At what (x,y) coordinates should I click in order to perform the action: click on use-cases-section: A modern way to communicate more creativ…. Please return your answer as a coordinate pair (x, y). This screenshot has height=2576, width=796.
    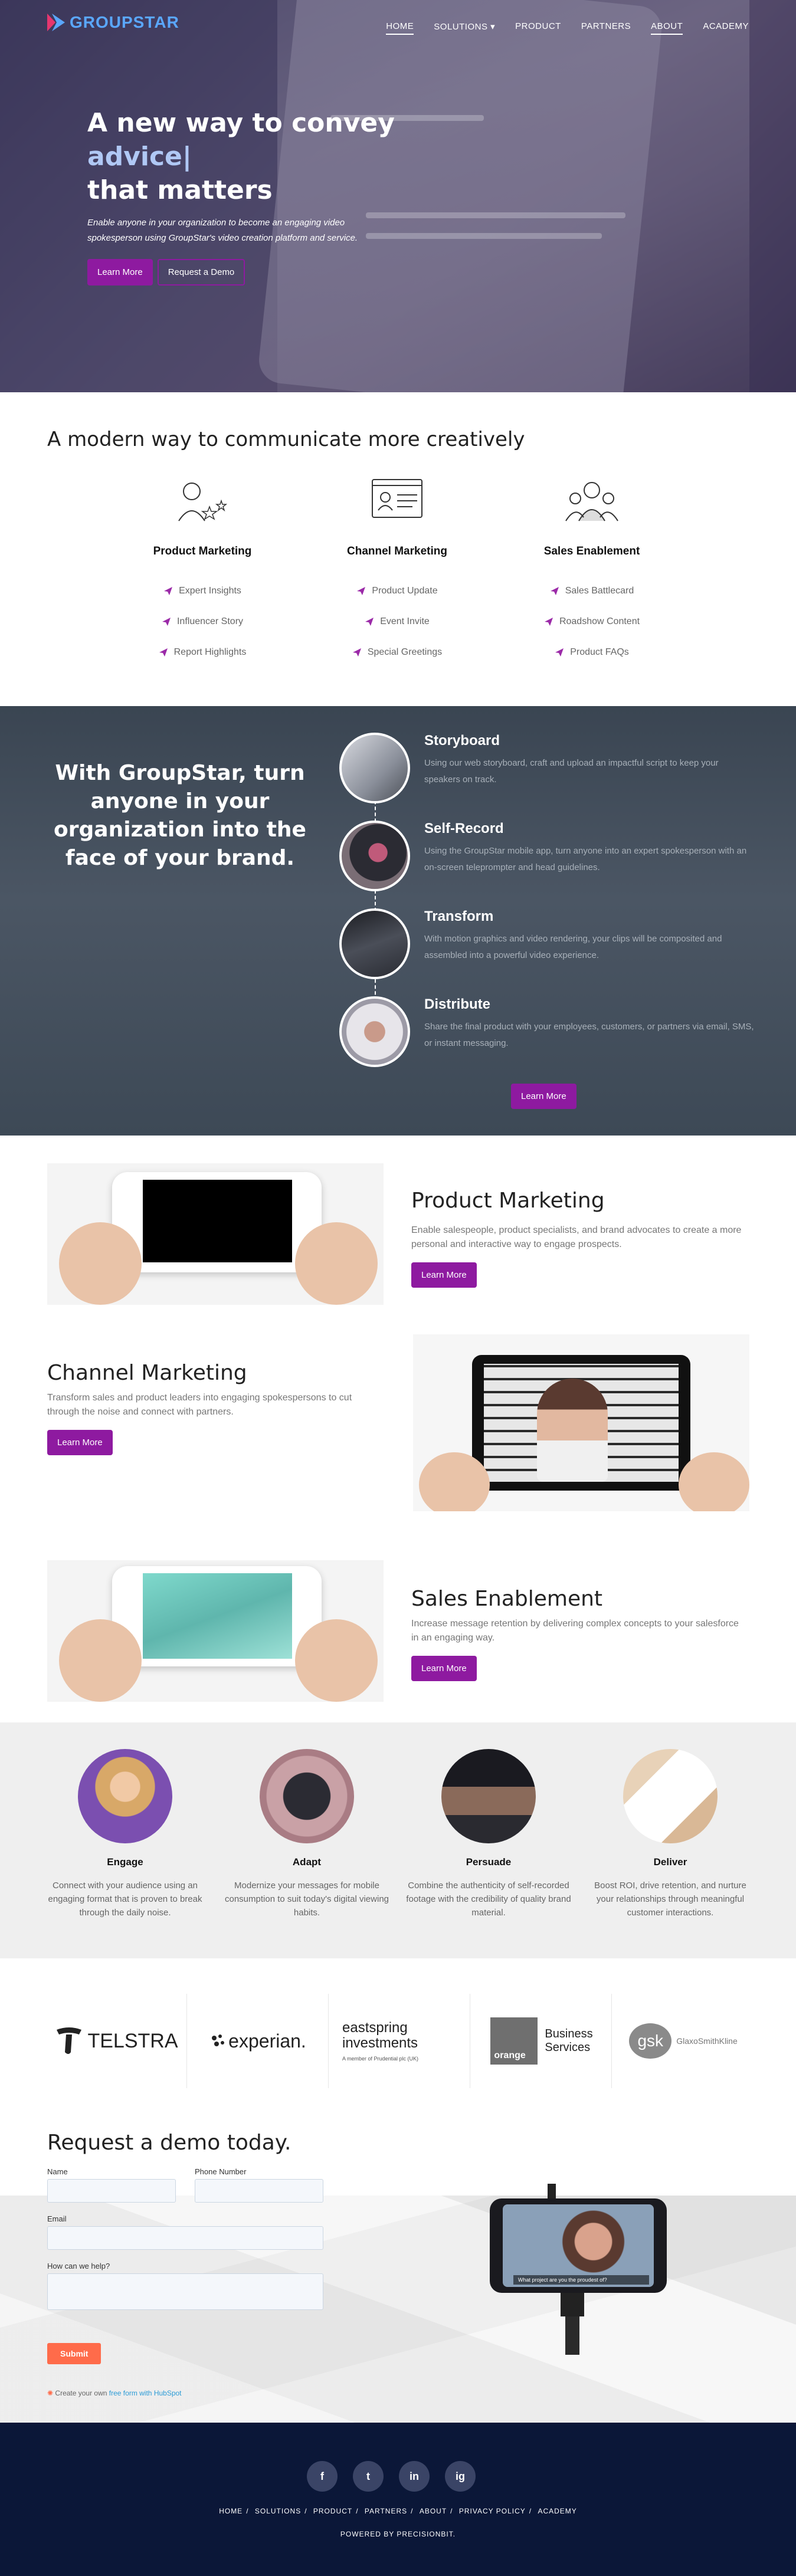
    Looking at the image, I should click on (398, 549).